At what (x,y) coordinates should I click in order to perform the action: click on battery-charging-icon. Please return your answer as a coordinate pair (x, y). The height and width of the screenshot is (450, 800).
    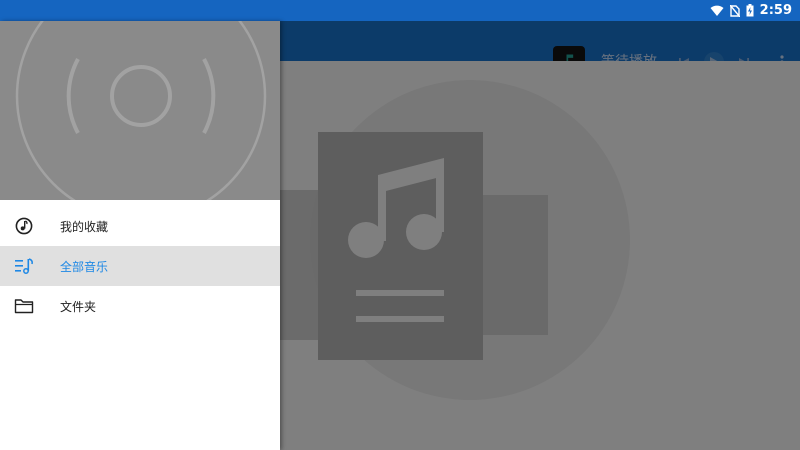
    Looking at the image, I should click on (750, 10).